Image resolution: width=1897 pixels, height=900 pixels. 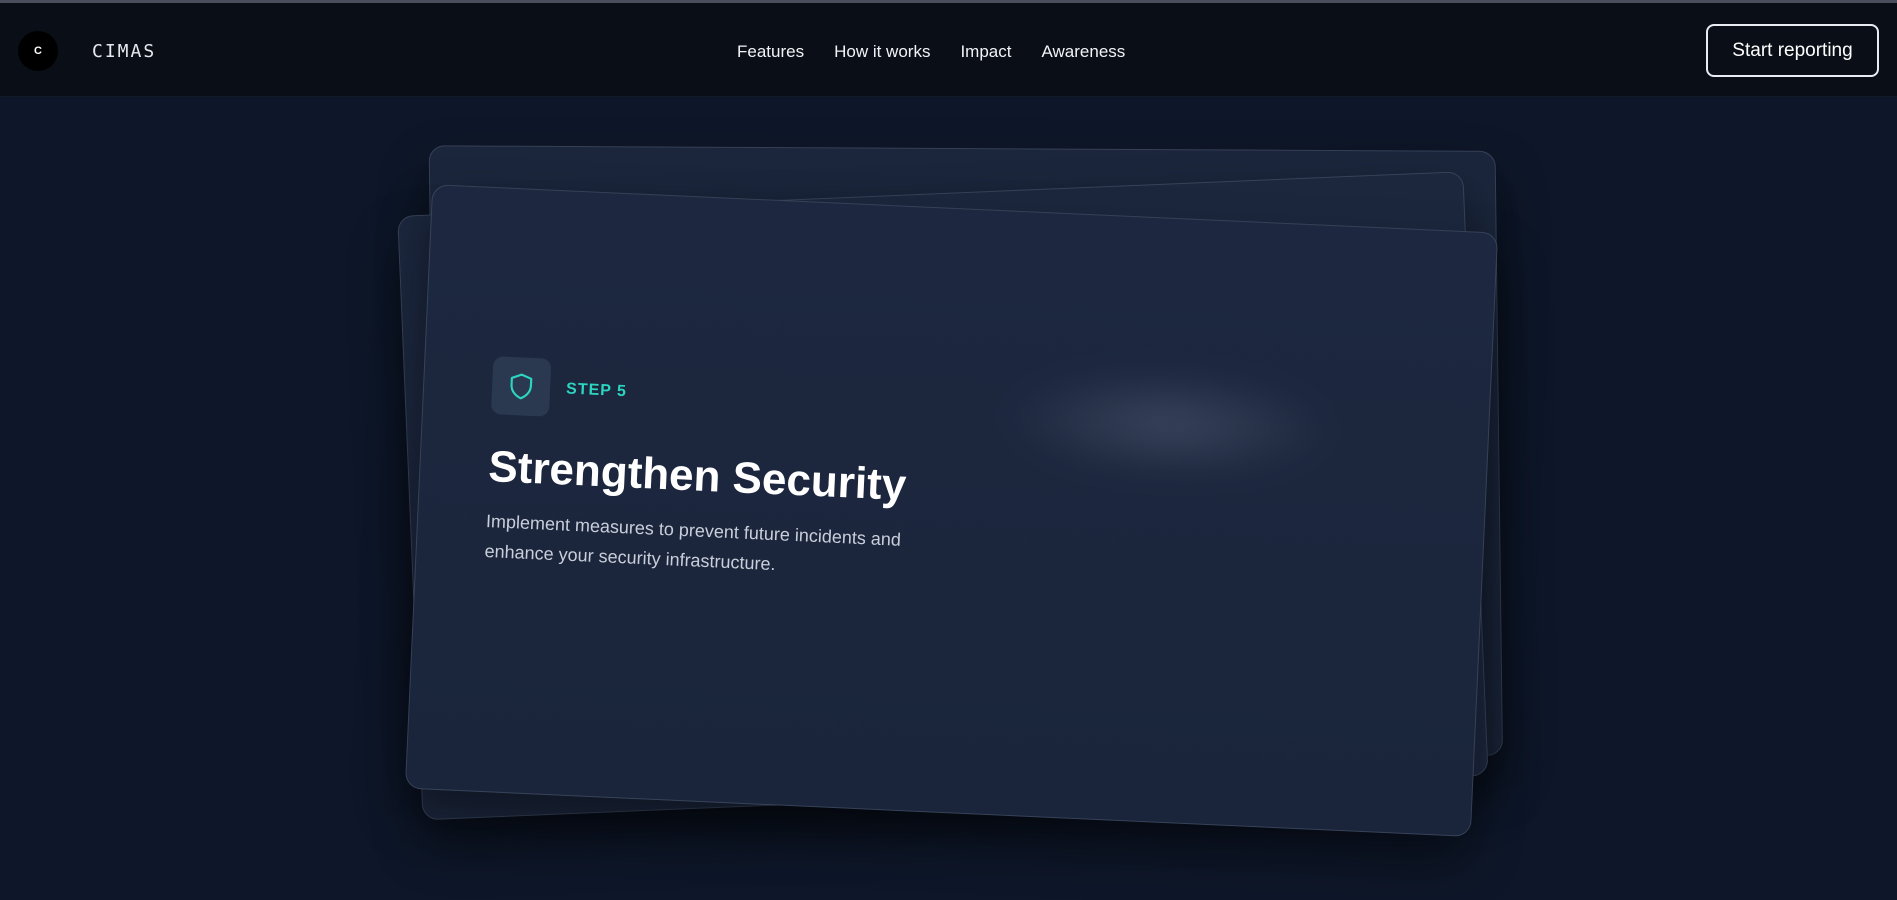 I want to click on shield-icon, so click(x=521, y=386).